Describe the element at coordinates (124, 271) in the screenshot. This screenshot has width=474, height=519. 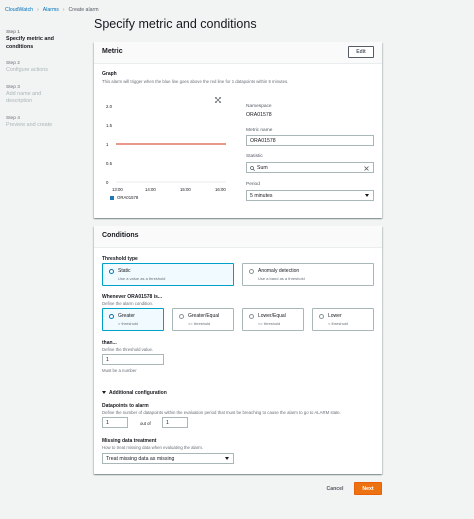
I see `option-title: Static` at that location.